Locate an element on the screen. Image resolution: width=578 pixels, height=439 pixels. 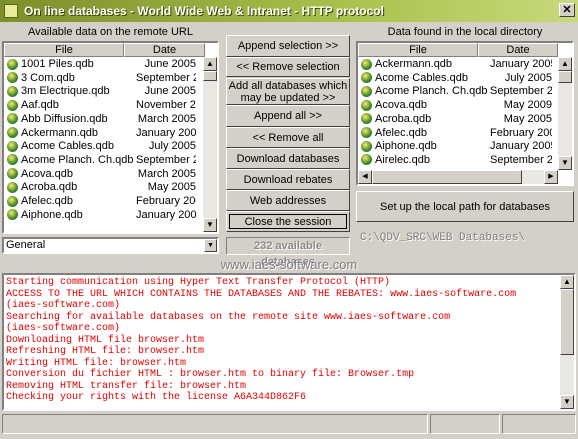
log-scrollbar: ▲ ▼ is located at coordinates (567, 342).